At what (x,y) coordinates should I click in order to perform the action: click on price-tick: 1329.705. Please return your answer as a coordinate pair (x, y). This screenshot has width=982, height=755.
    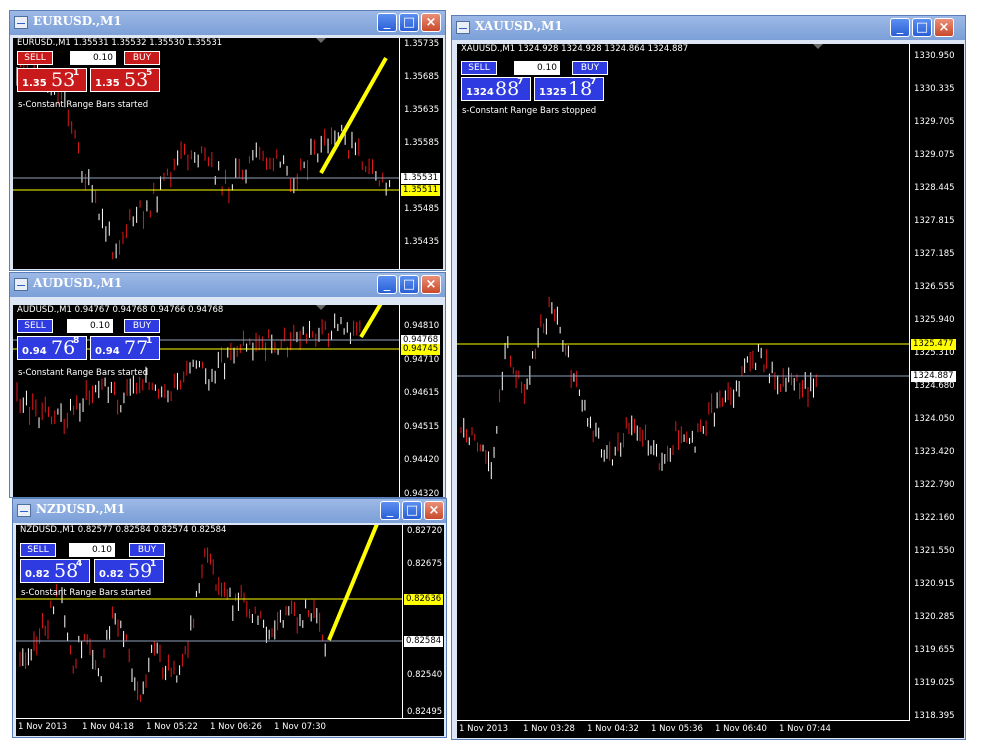
    Looking at the image, I should click on (934, 122).